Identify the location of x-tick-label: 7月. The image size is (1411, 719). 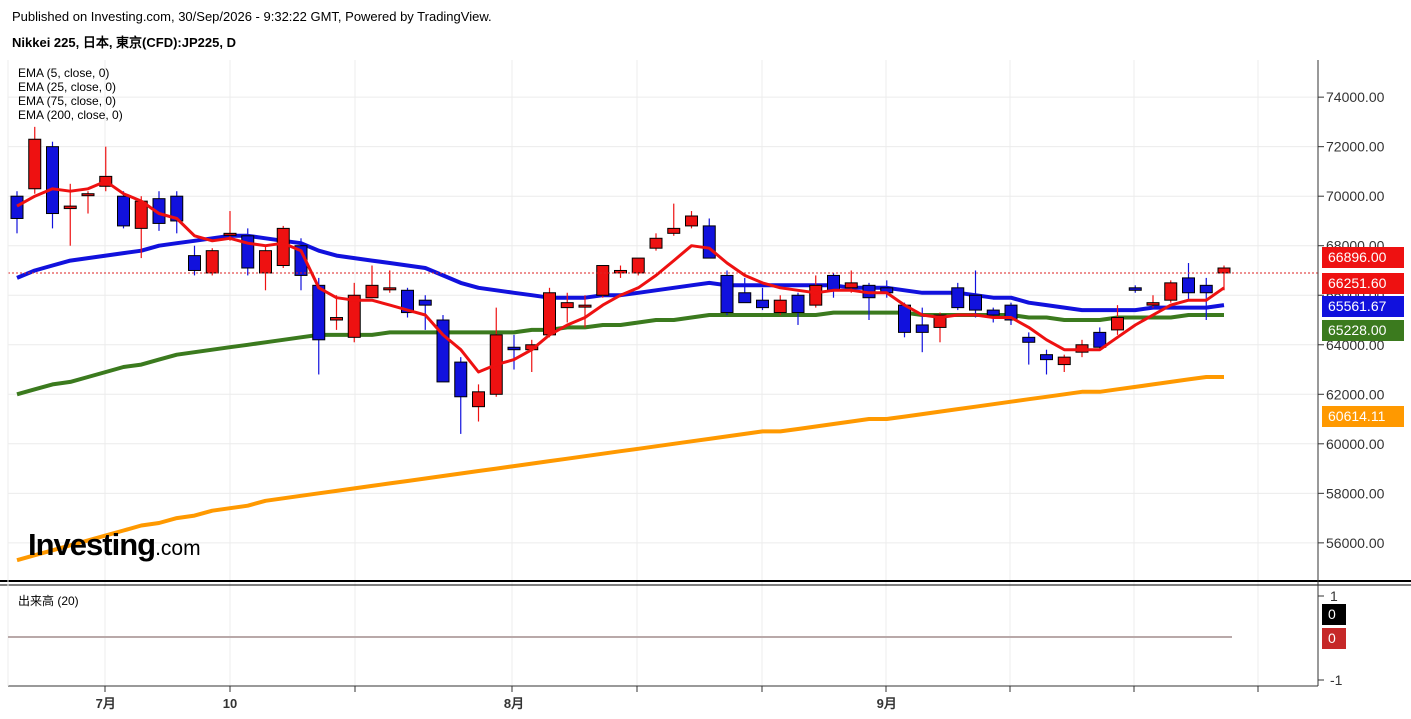
(106, 703).